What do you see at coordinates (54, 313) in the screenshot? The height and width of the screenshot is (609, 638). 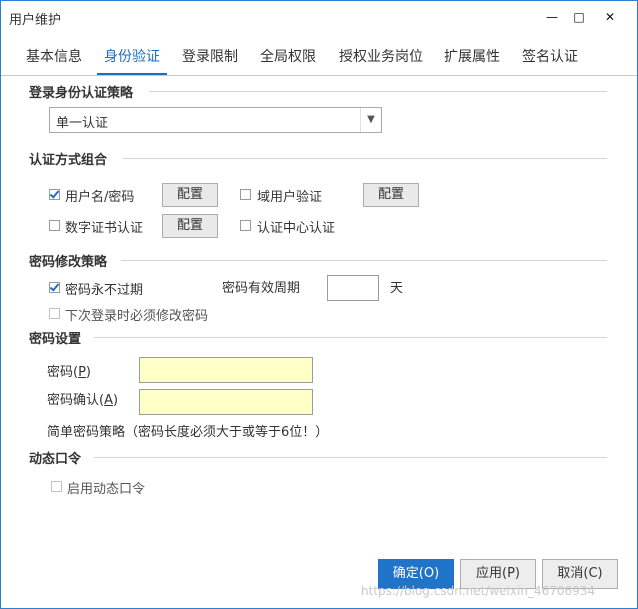 I see `must-change-checkbox` at bounding box center [54, 313].